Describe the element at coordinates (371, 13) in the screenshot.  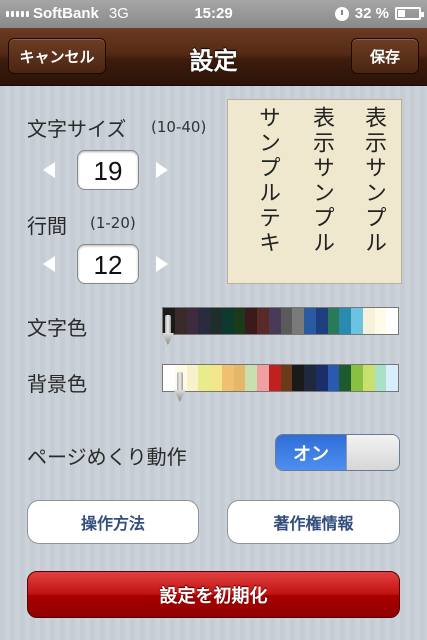
I see `battery-percent: 32 %` at that location.